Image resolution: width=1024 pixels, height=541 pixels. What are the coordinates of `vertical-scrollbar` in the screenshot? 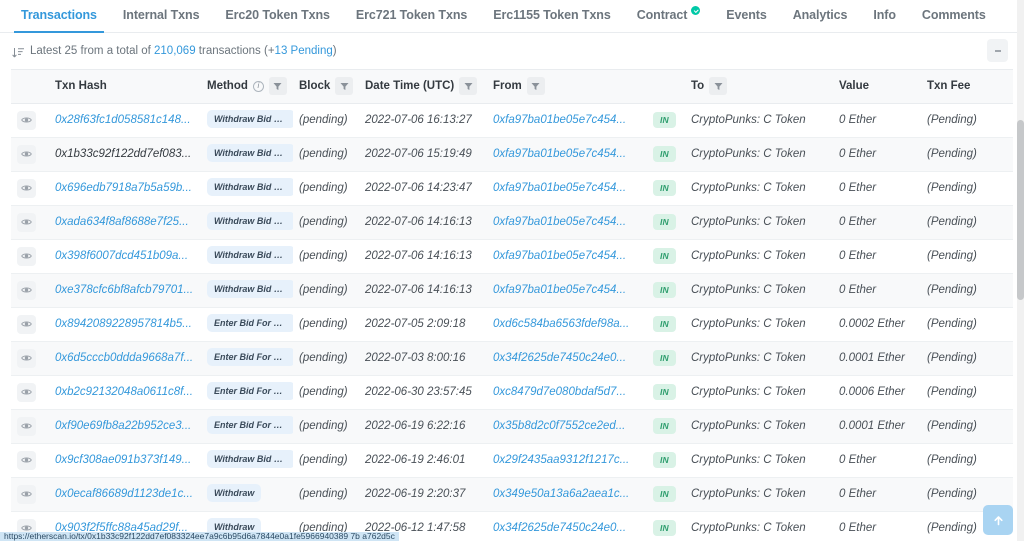 It's located at (1020, 270).